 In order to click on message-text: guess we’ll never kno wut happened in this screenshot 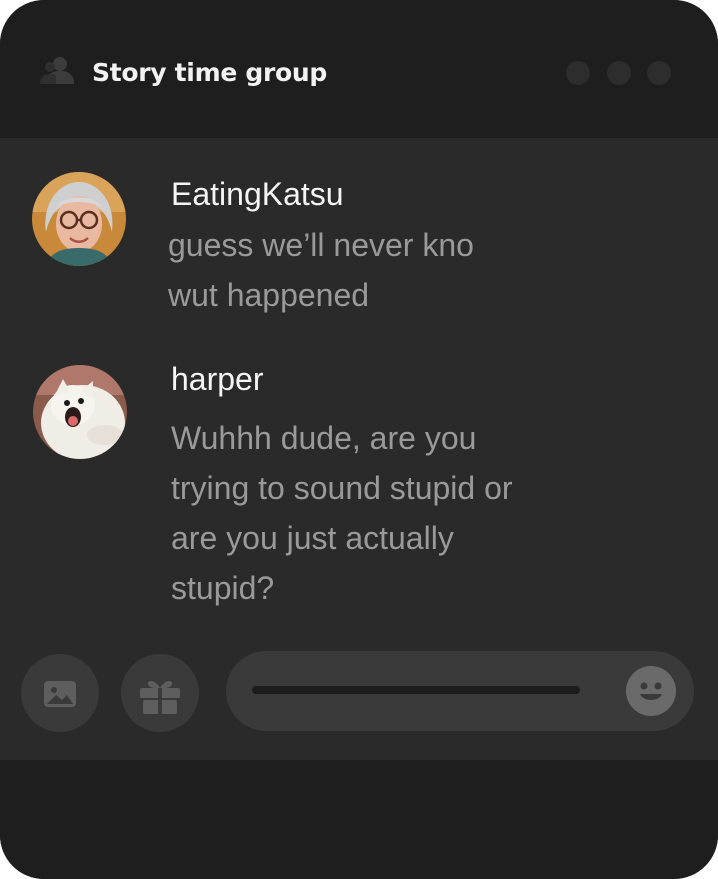, I will do `click(321, 270)`.